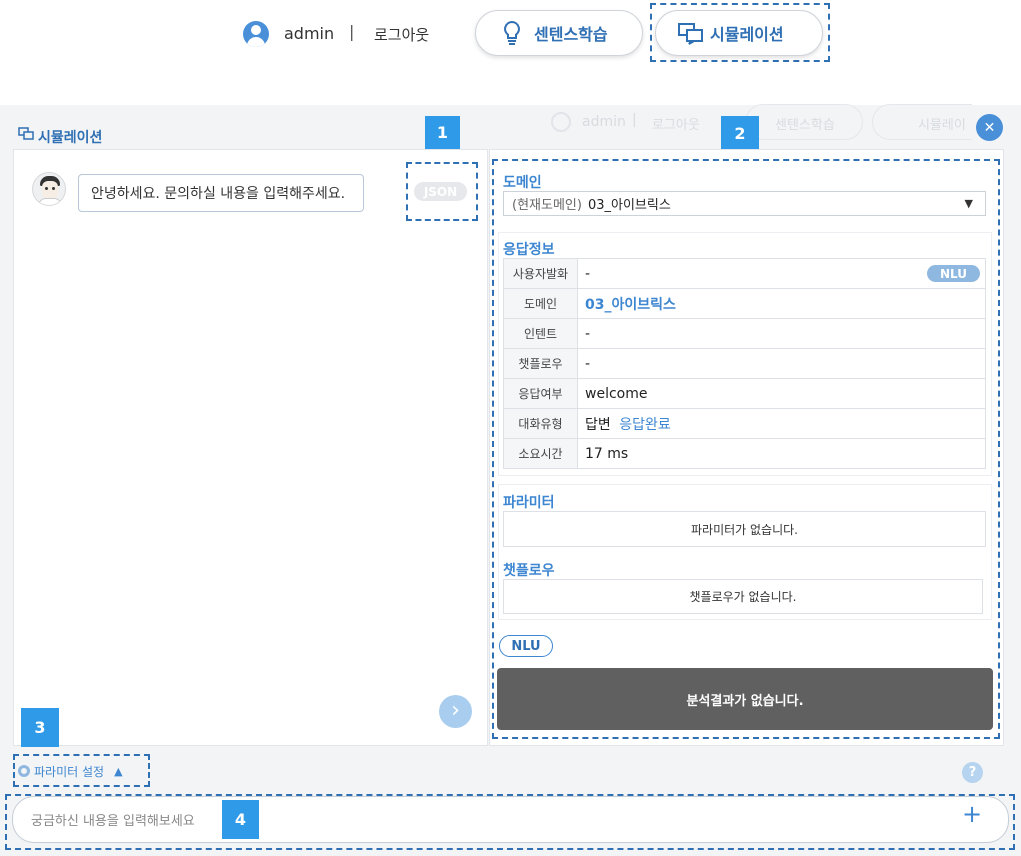  I want to click on gear-icon, so click(24, 771).